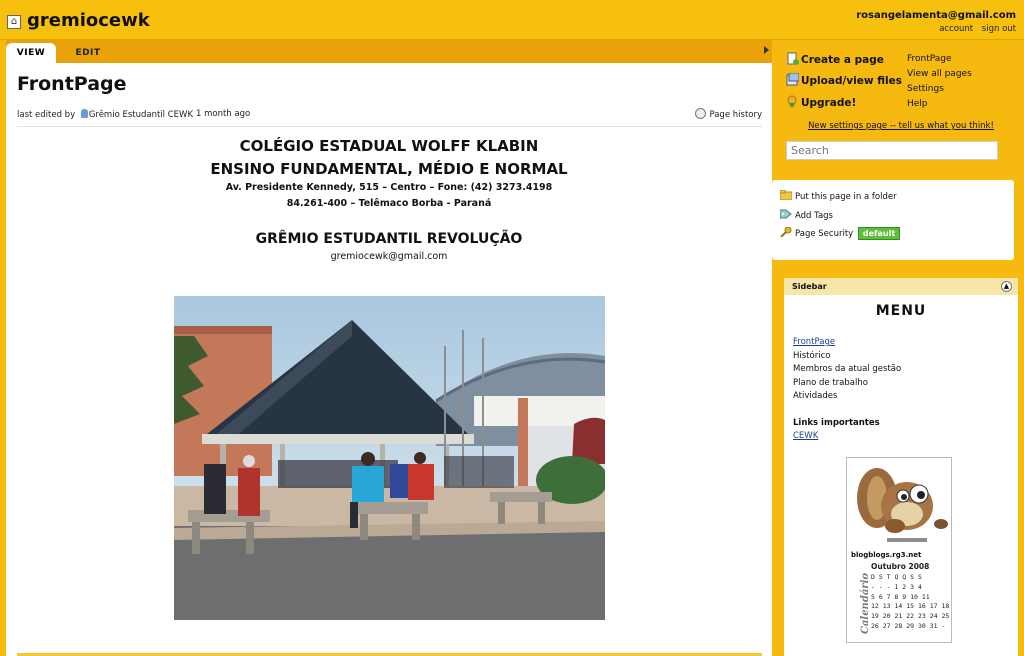 The image size is (1024, 656). I want to click on links-heading: Links importantes, so click(836, 423).